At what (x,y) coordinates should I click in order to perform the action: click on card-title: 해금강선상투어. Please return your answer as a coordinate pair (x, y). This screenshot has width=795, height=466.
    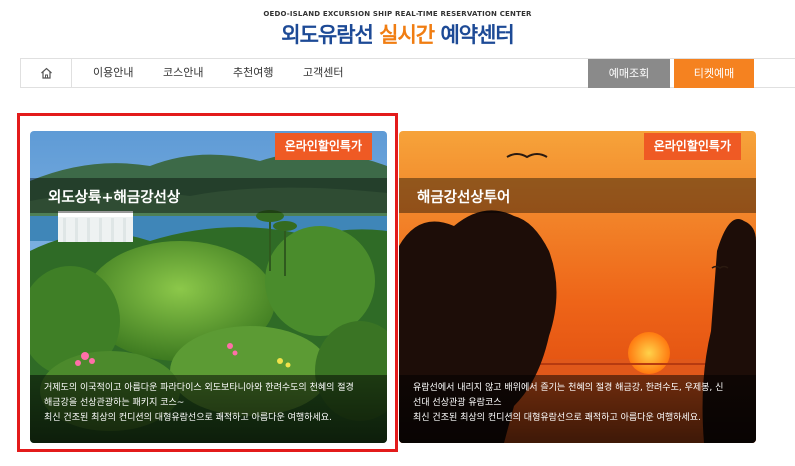
    Looking at the image, I should click on (464, 198).